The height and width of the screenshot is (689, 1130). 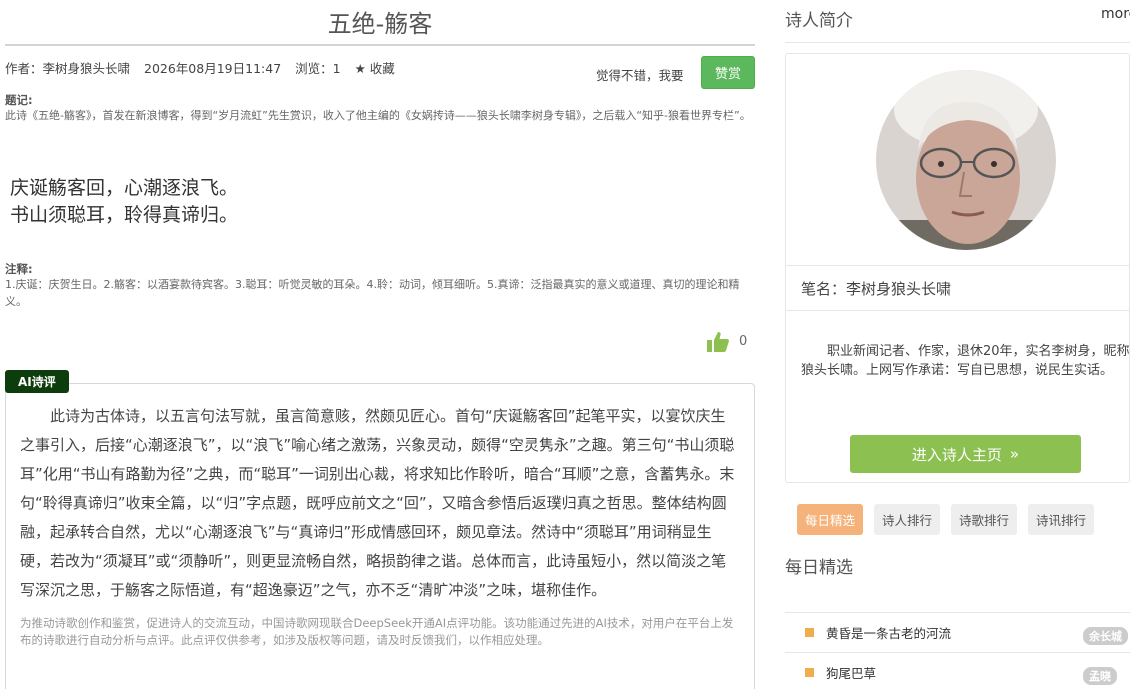 What do you see at coordinates (819, 568) in the screenshot?
I see `daily-picks-heading: 每日精选` at bounding box center [819, 568].